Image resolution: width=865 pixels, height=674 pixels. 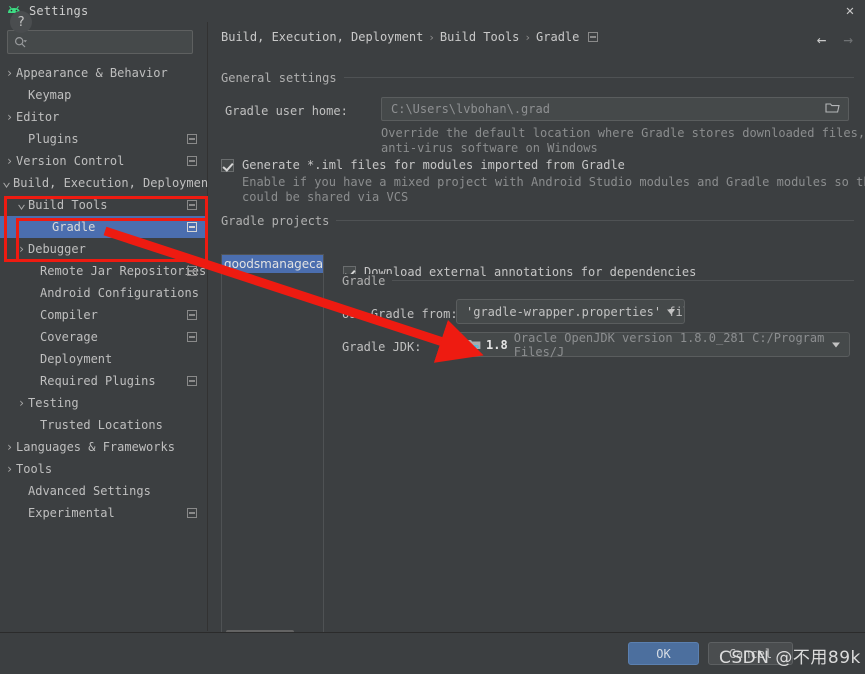 What do you see at coordinates (107, 183) in the screenshot?
I see `sidebar-item-build-execution-deployment: ⌄ Build, Execution, Deployment` at bounding box center [107, 183].